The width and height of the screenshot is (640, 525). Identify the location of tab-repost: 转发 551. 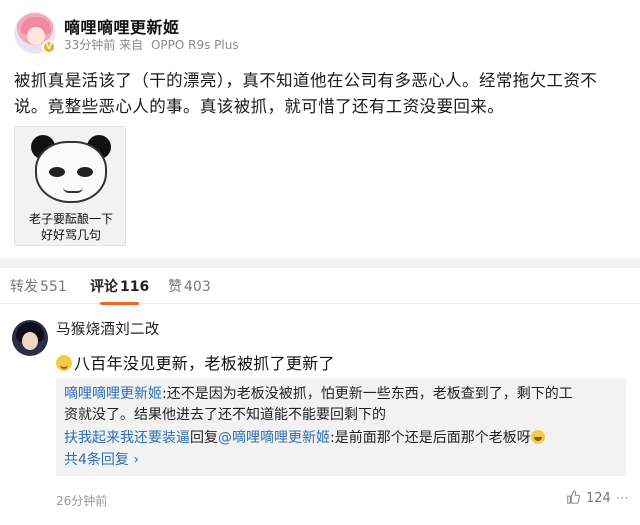
(38, 286).